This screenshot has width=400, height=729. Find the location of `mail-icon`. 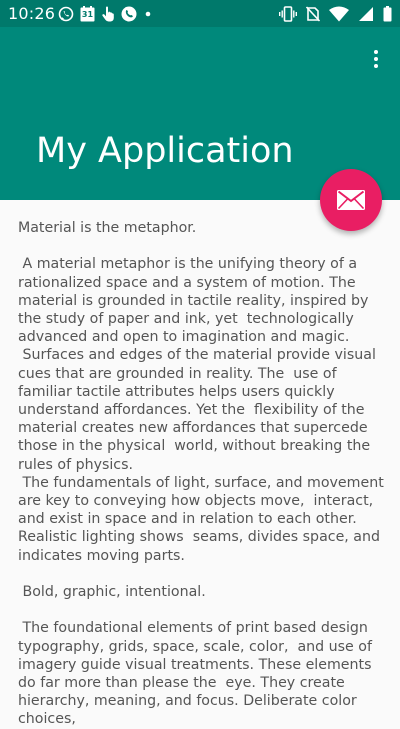

mail-icon is located at coordinates (351, 200).